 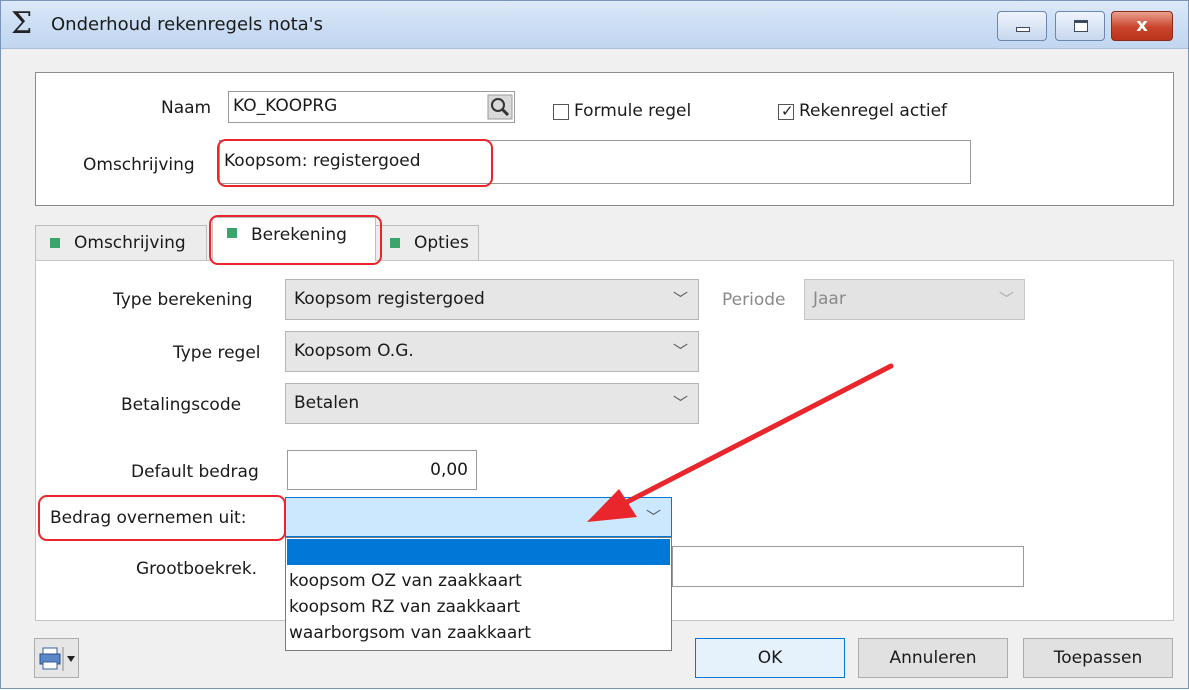 I want to click on annuleren-button: Annuleren, so click(x=933, y=658).